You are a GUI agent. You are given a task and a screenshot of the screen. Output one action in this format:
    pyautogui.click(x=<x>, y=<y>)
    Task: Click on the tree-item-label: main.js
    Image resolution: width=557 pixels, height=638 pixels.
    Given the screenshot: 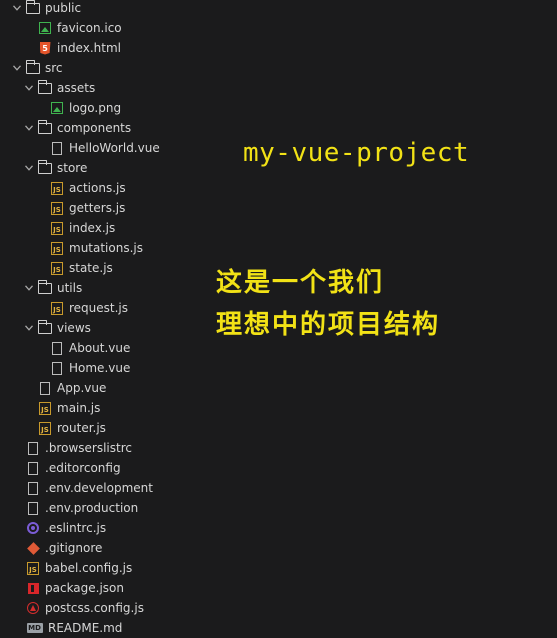 What is the action you would take?
    pyautogui.click(x=79, y=408)
    